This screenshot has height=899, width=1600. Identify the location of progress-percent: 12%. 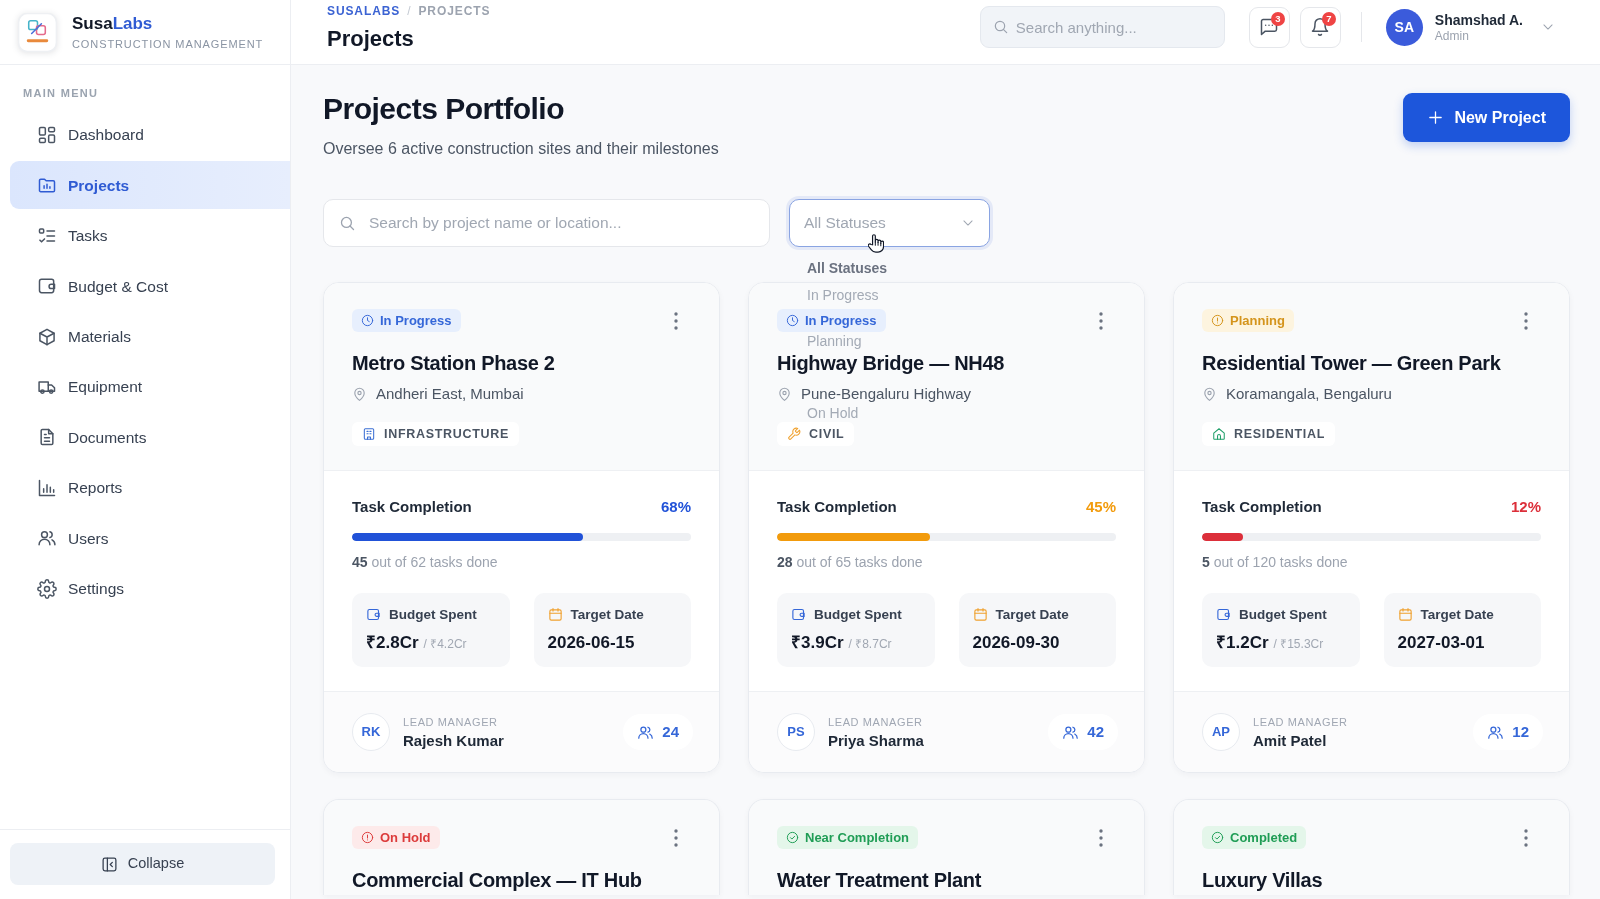
(1525, 507).